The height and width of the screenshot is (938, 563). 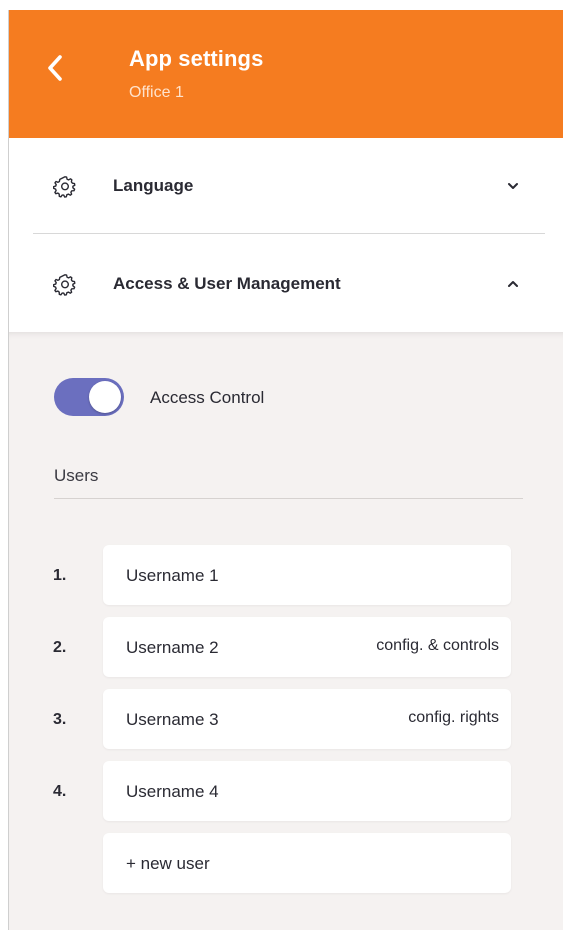 I want to click on section-label: Access & User Management, so click(x=227, y=283).